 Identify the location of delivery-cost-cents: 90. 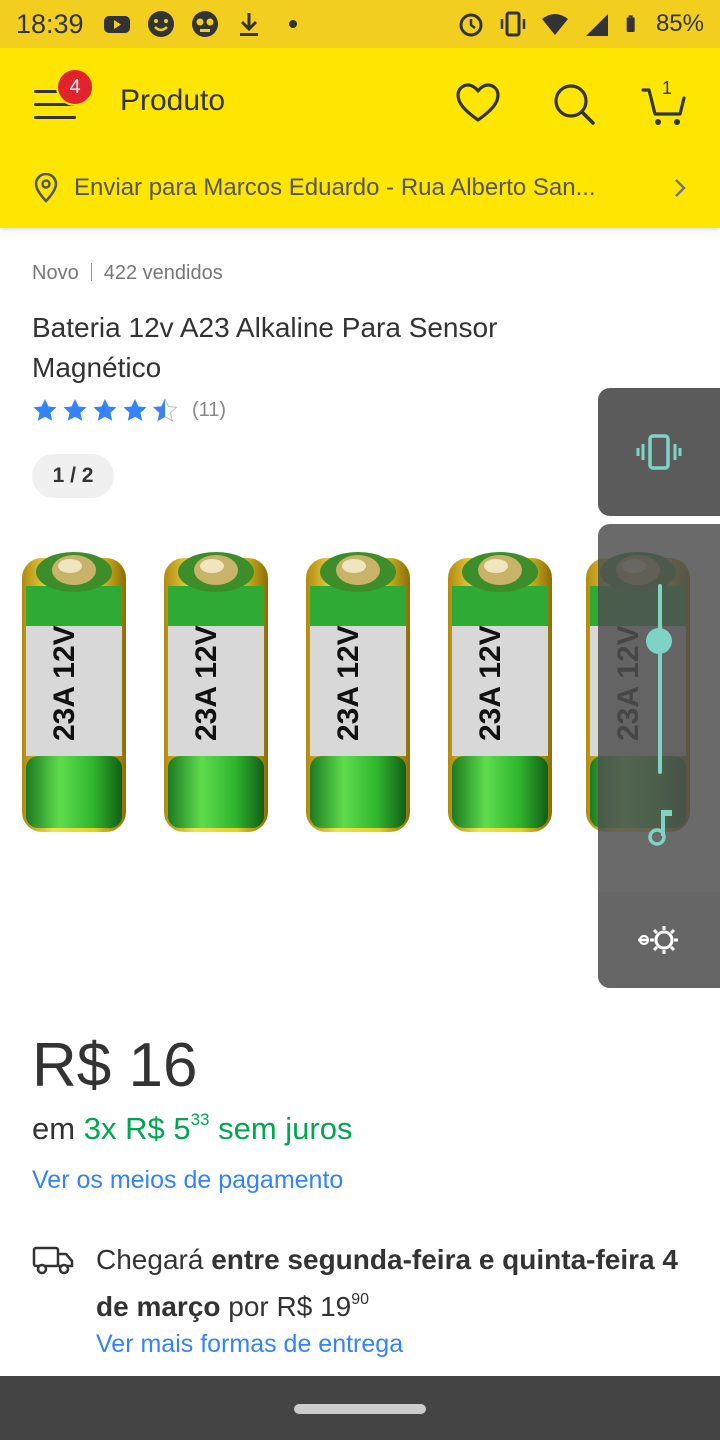
(360, 1299).